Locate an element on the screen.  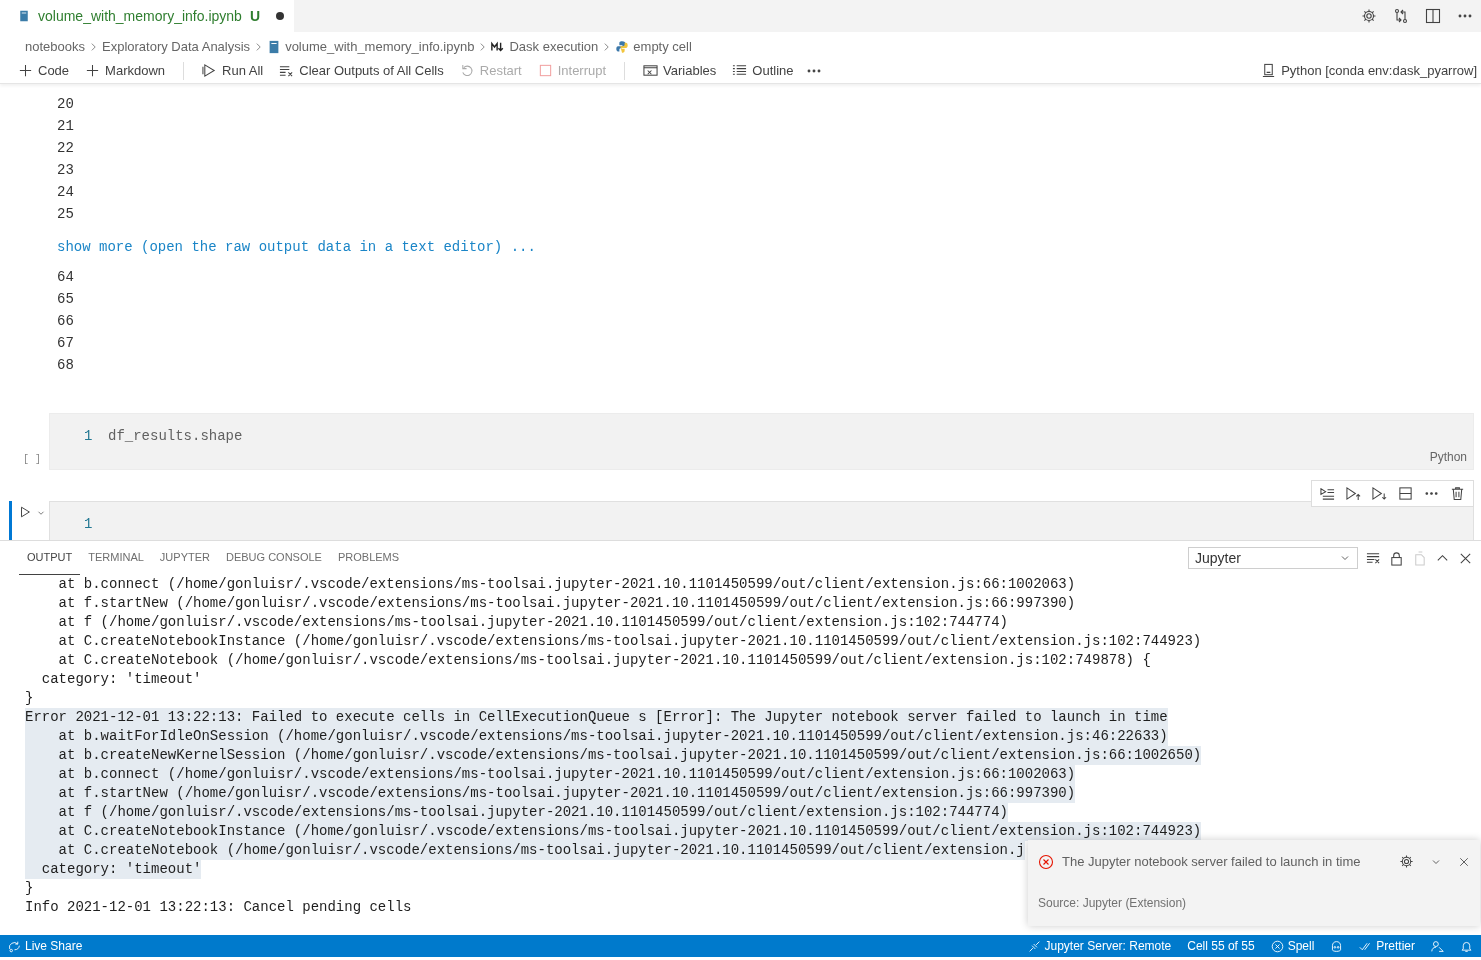
status-item: Spell is located at coordinates (1292, 946).